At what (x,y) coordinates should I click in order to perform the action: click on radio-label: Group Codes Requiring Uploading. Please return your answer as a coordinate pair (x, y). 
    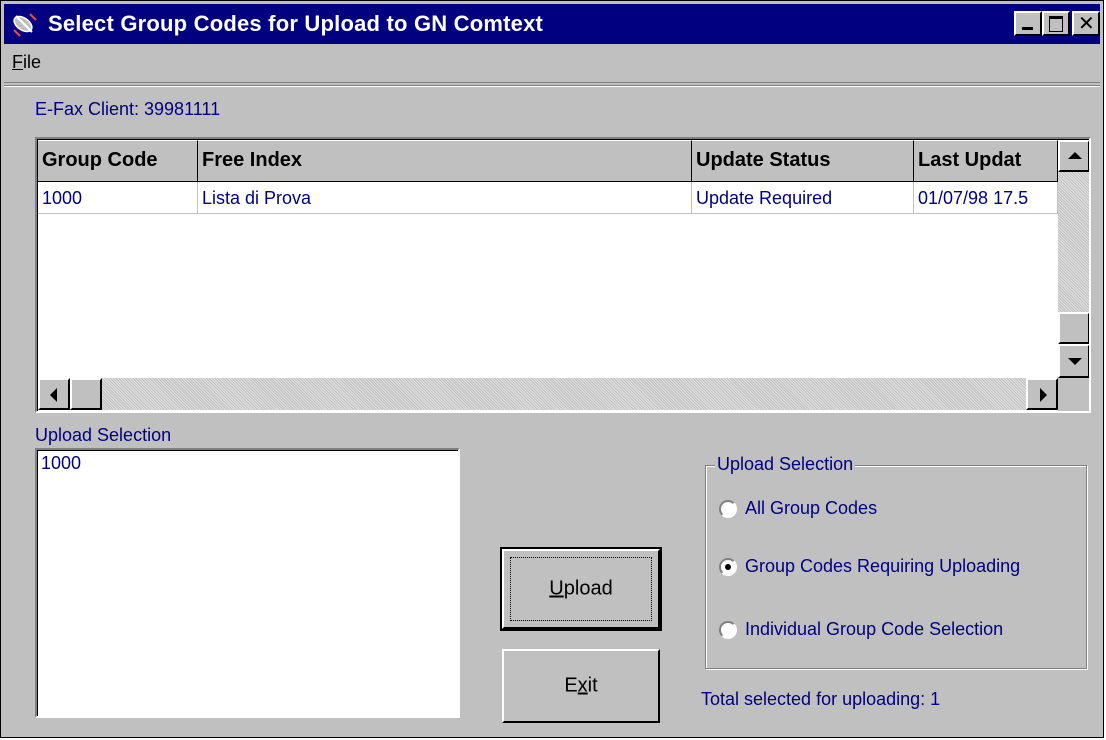
    Looking at the image, I should click on (883, 566).